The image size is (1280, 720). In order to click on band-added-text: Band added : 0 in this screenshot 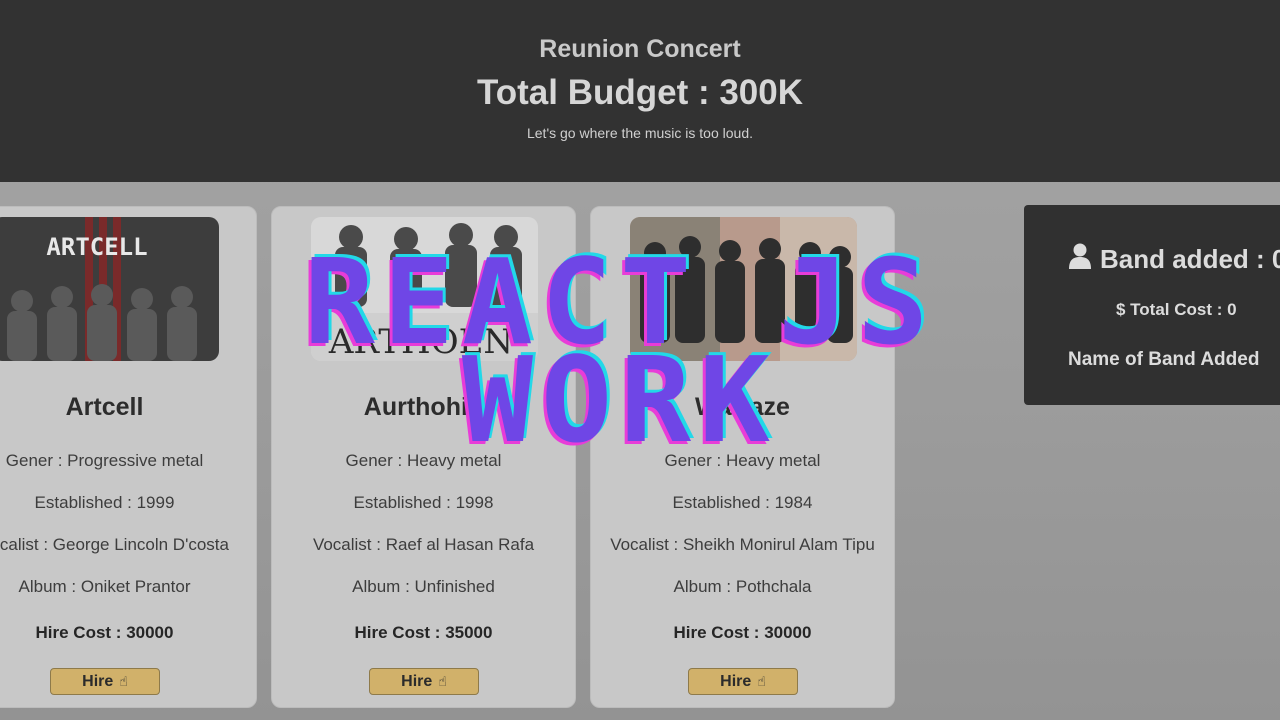, I will do `click(1190, 259)`.